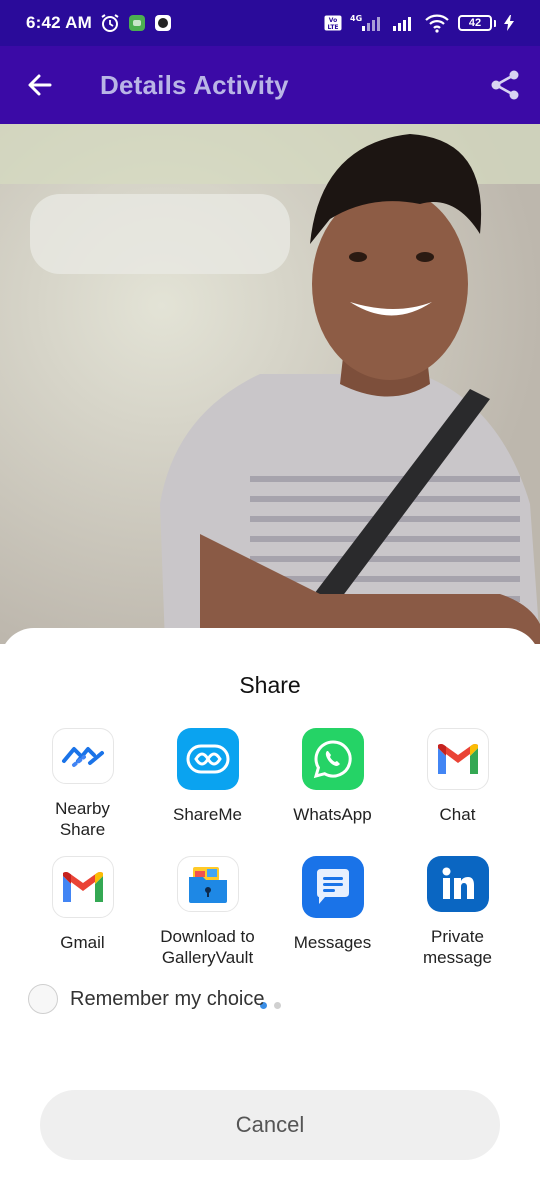  Describe the element at coordinates (332, 942) in the screenshot. I see `share-target-label: Messages` at that location.